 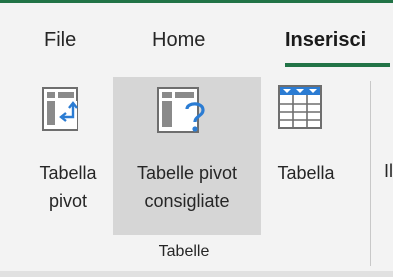 I want to click on tab-file: File, so click(x=60, y=40).